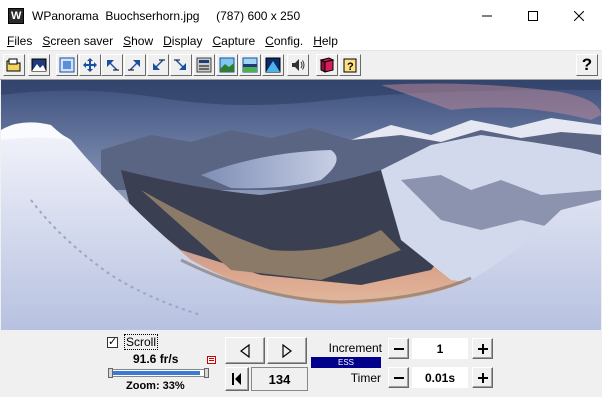 Image resolution: width=602 pixels, height=397 pixels. I want to click on fps-readout: 91.6 fr/s, so click(156, 359).